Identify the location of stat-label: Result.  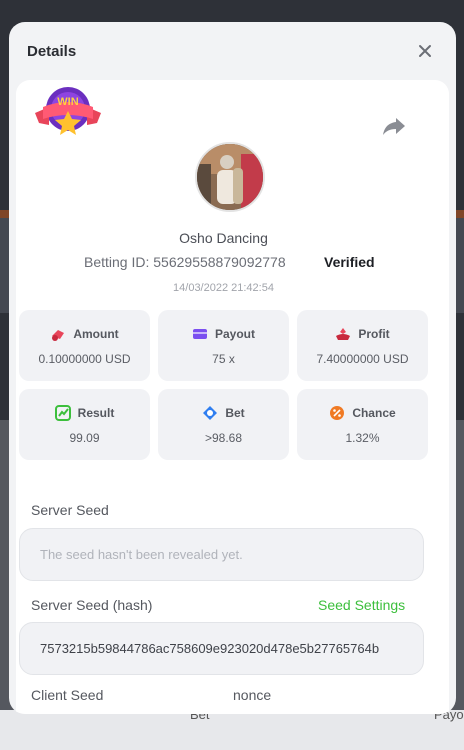
(96, 412).